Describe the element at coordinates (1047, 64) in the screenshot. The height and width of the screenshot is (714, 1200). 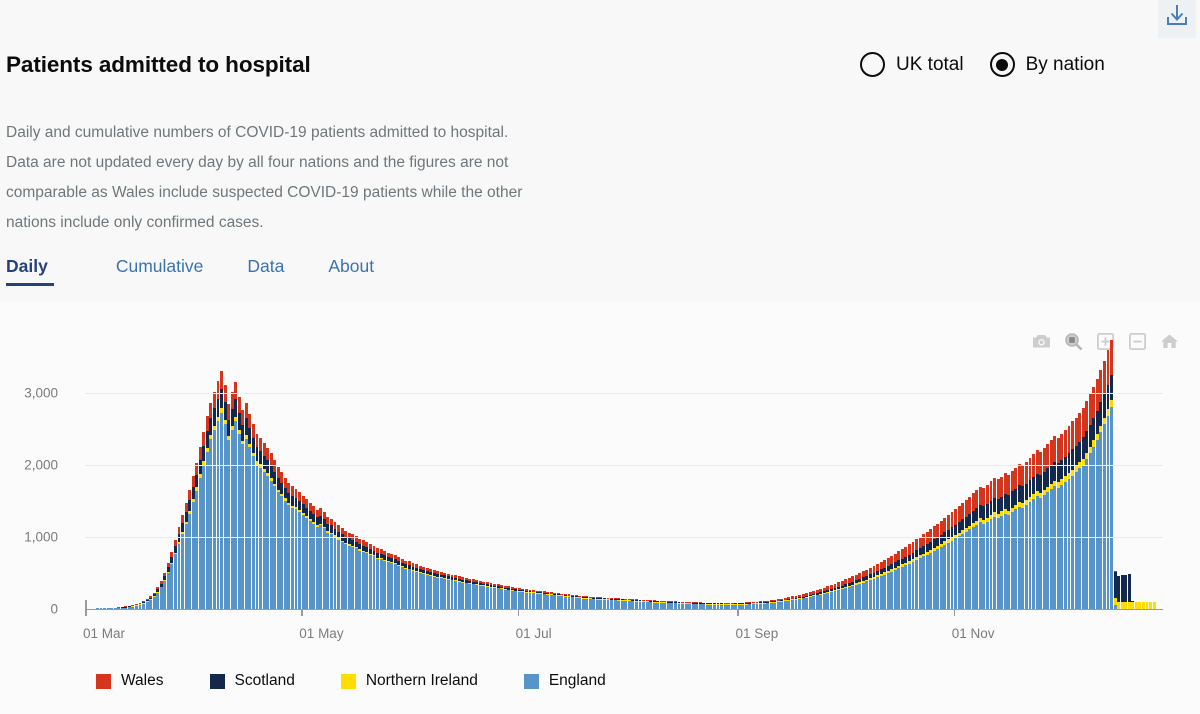
I see `radio-by-nation: By nation` at that location.